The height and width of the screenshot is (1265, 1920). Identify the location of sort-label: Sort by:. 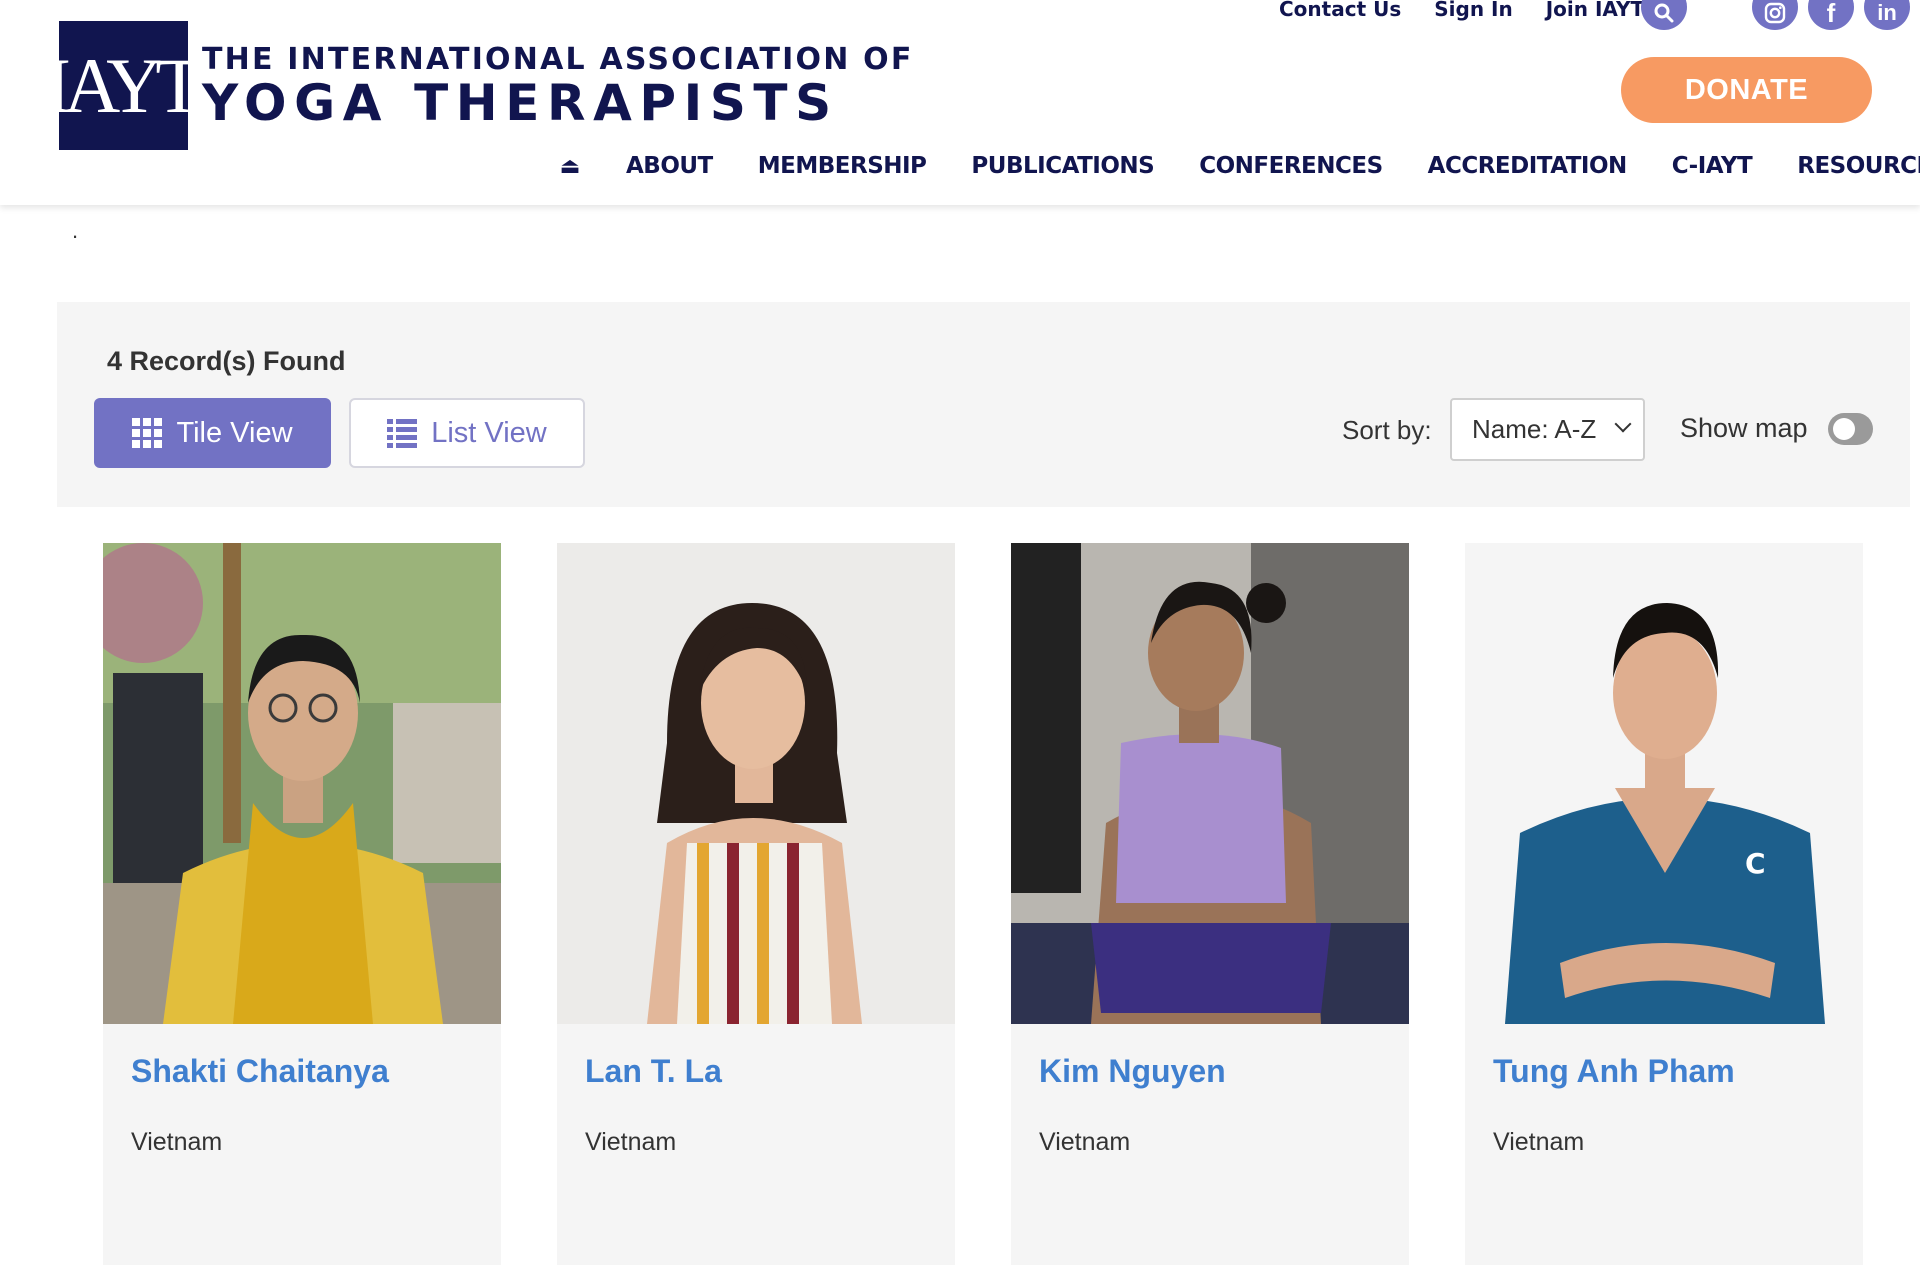
(1387, 430).